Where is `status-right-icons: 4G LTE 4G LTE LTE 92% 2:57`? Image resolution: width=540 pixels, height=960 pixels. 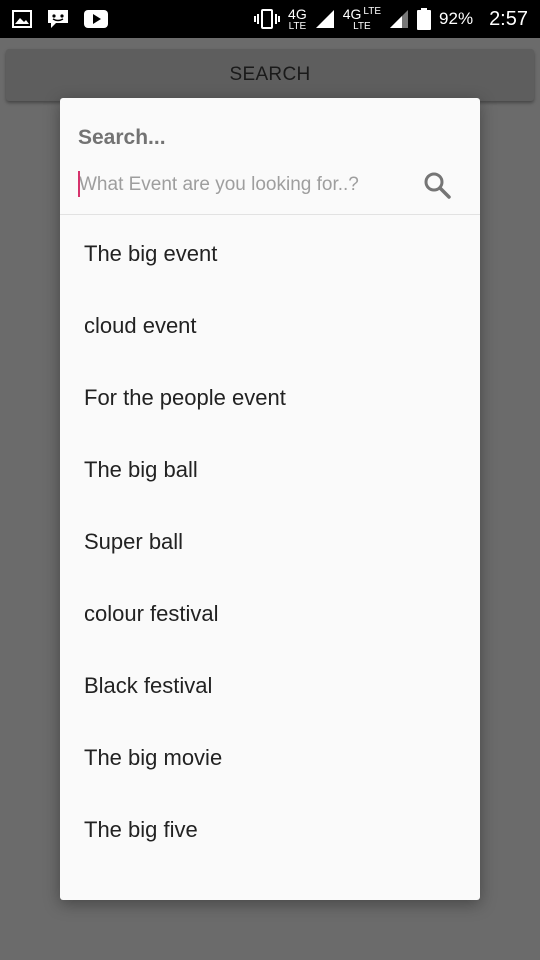
status-right-icons: 4G LTE 4G LTE LTE 92% 2:57 is located at coordinates (391, 18).